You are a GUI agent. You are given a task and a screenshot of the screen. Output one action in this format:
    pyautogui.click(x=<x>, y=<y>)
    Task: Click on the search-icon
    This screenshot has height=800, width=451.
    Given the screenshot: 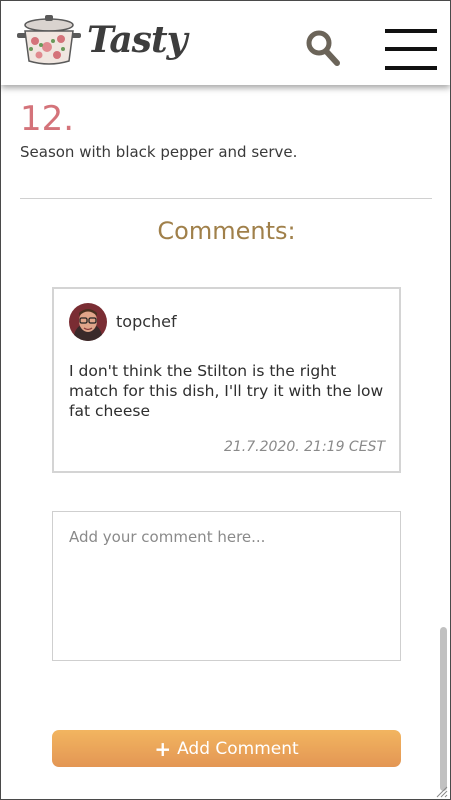 What is the action you would take?
    pyautogui.click(x=323, y=48)
    